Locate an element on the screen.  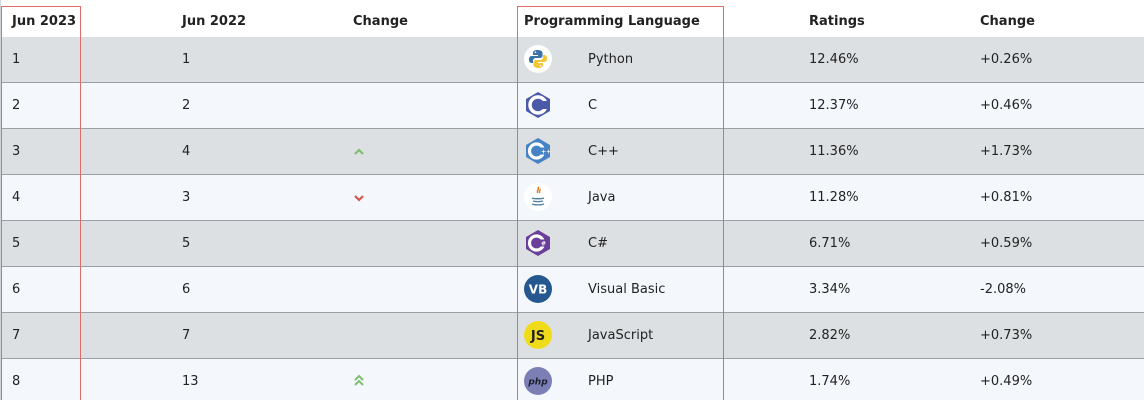
svg-text: VB is located at coordinates (538, 290).